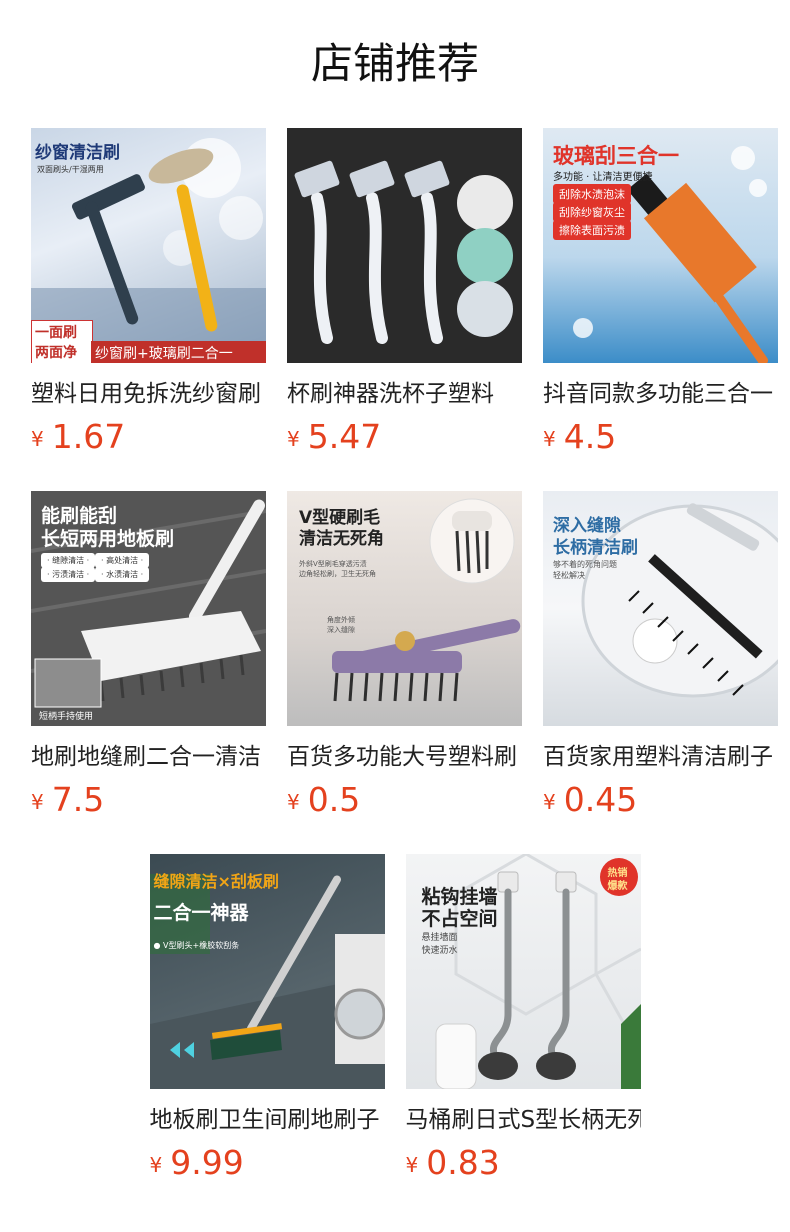 The image size is (790, 1232). Describe the element at coordinates (404, 757) in the screenshot. I see `product-name: 百货多功能大号塑料刷` at that location.